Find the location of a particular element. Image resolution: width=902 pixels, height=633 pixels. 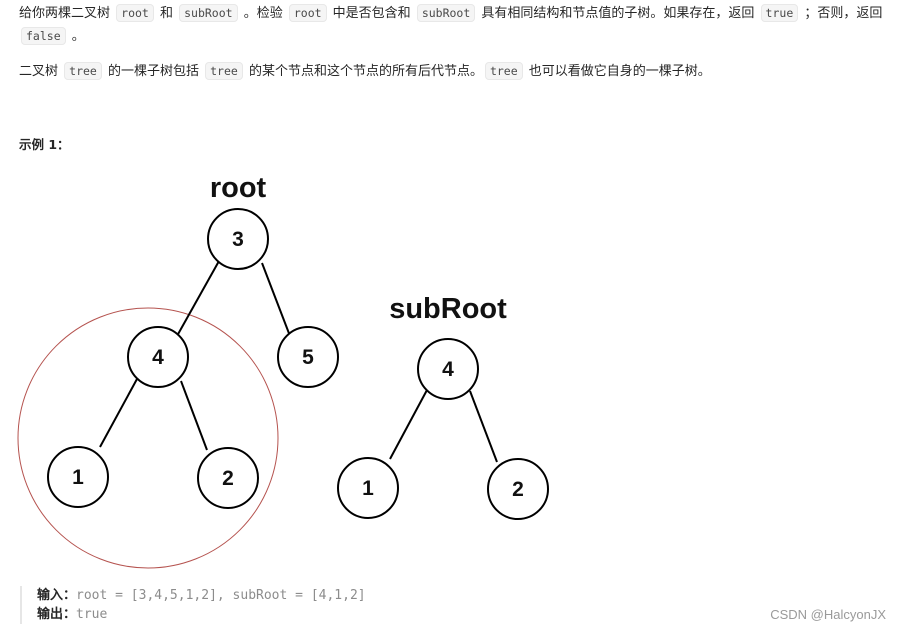

example-output-line: 输出：true is located at coordinates (201, 614).